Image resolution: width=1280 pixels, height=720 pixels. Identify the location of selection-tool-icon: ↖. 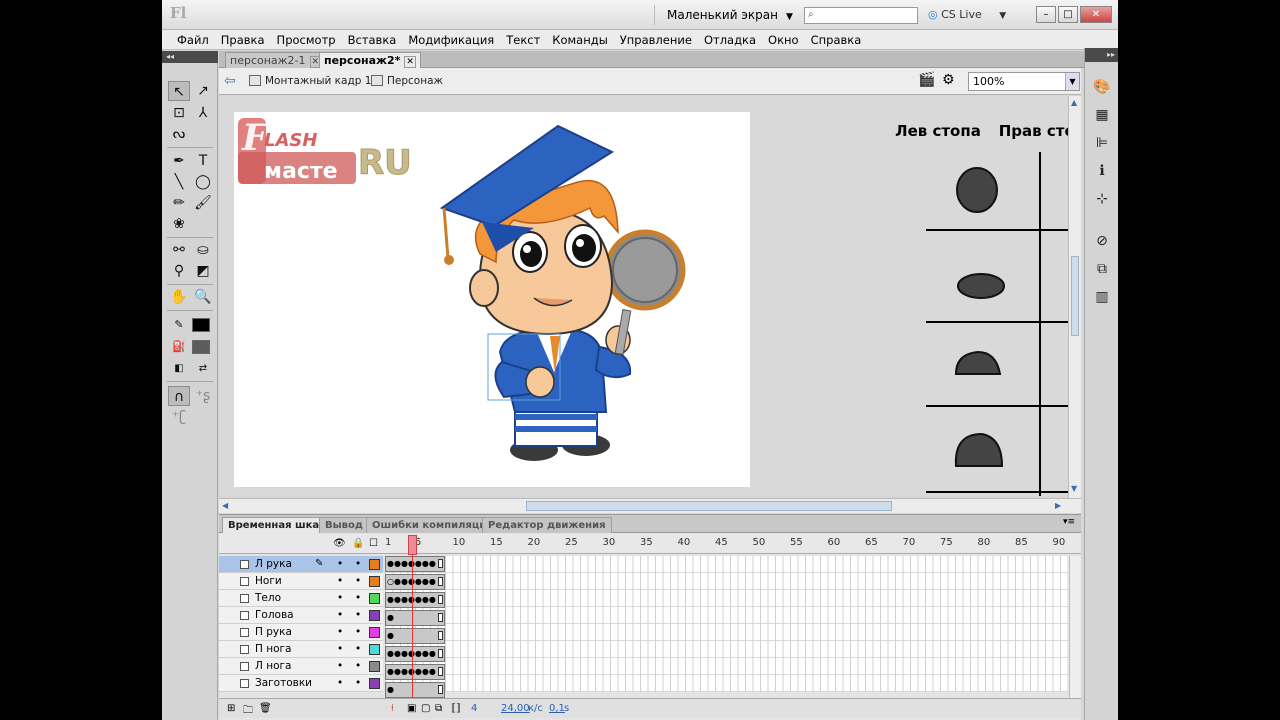
(179, 91).